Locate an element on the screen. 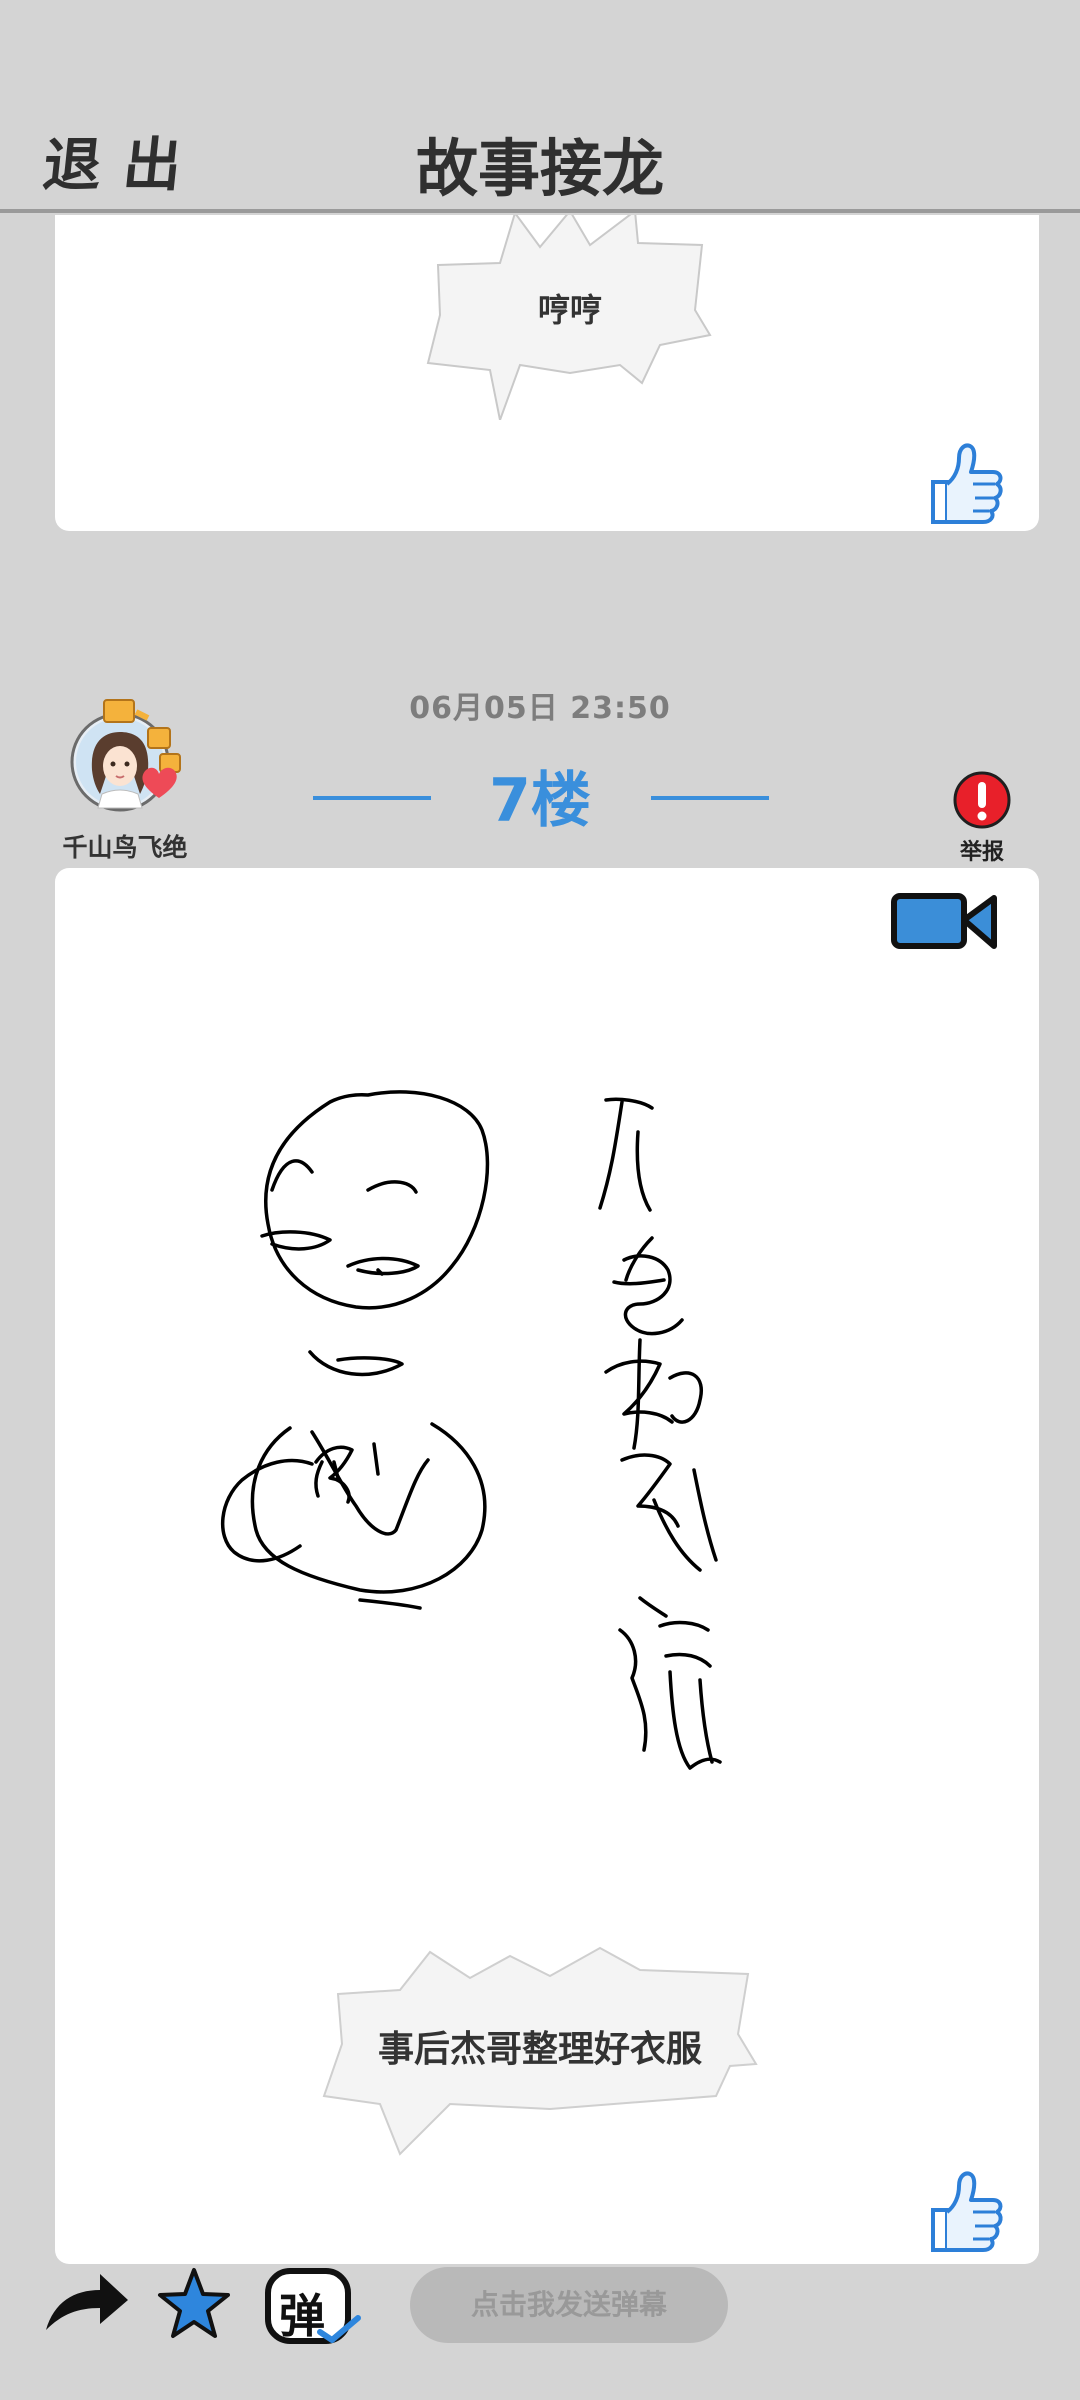 This screenshot has height=2400, width=1080. star-icon is located at coordinates (194, 2304).